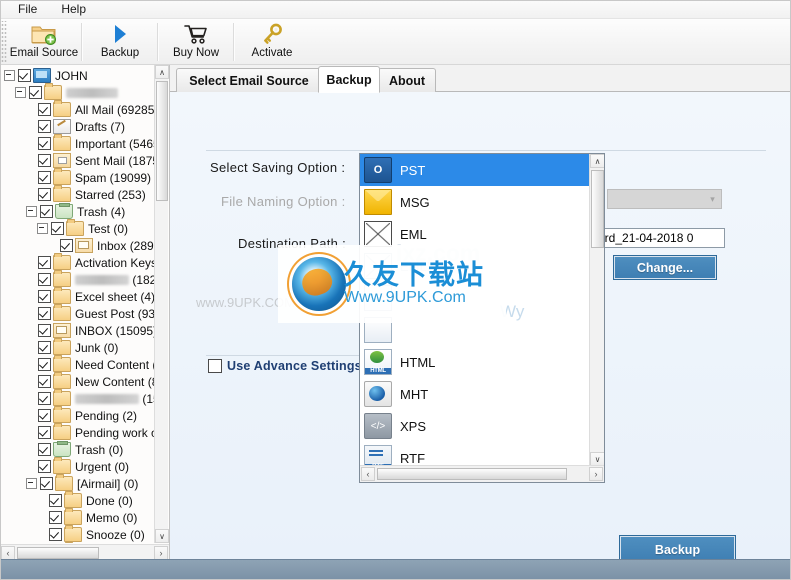 The width and height of the screenshot is (791, 580). I want to click on tree-scroll-left-button: ‹, so click(8, 553).